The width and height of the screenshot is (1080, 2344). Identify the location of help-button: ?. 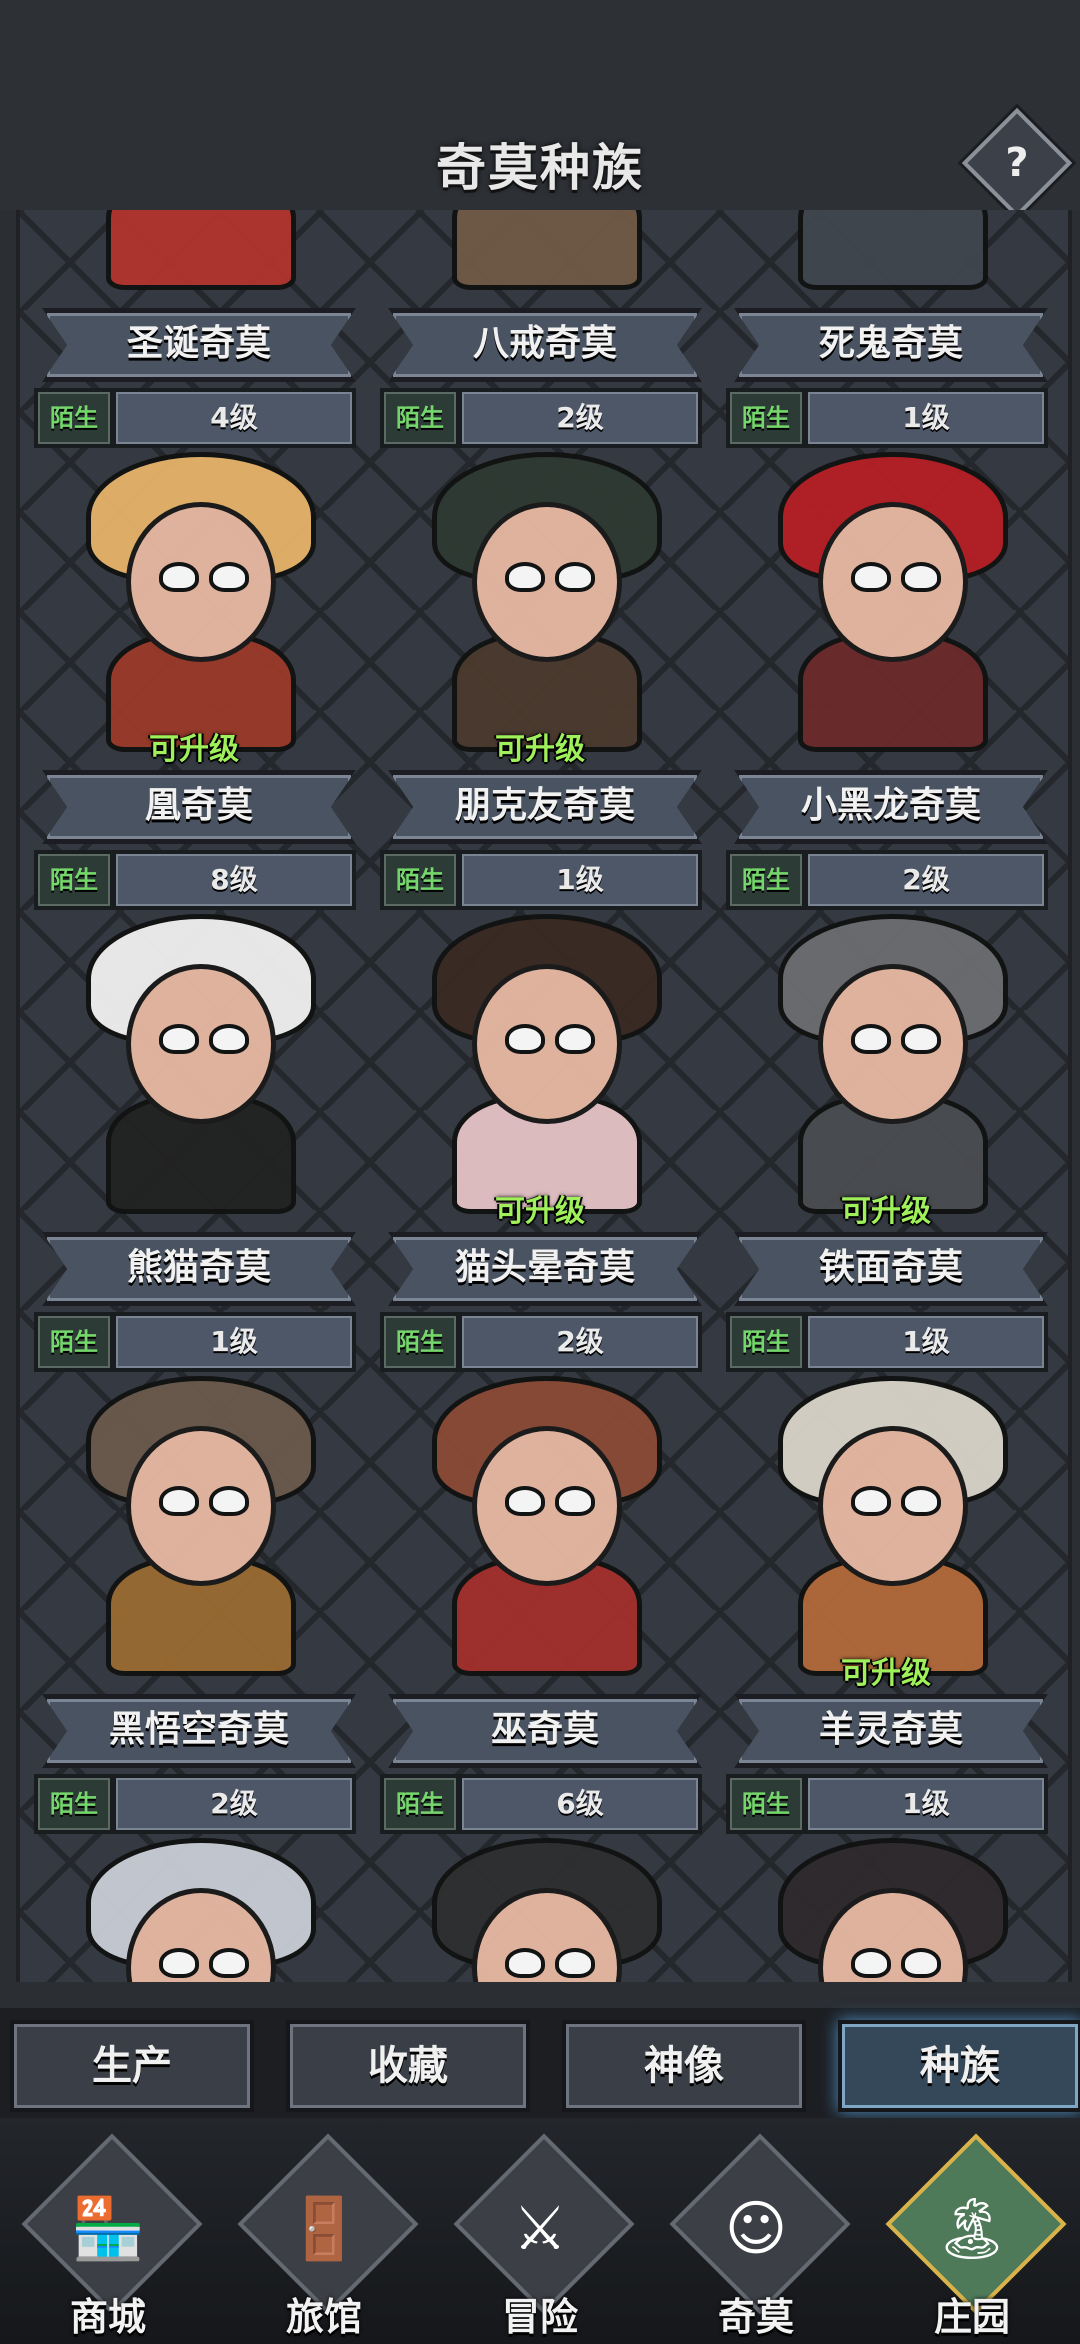
(1017, 163).